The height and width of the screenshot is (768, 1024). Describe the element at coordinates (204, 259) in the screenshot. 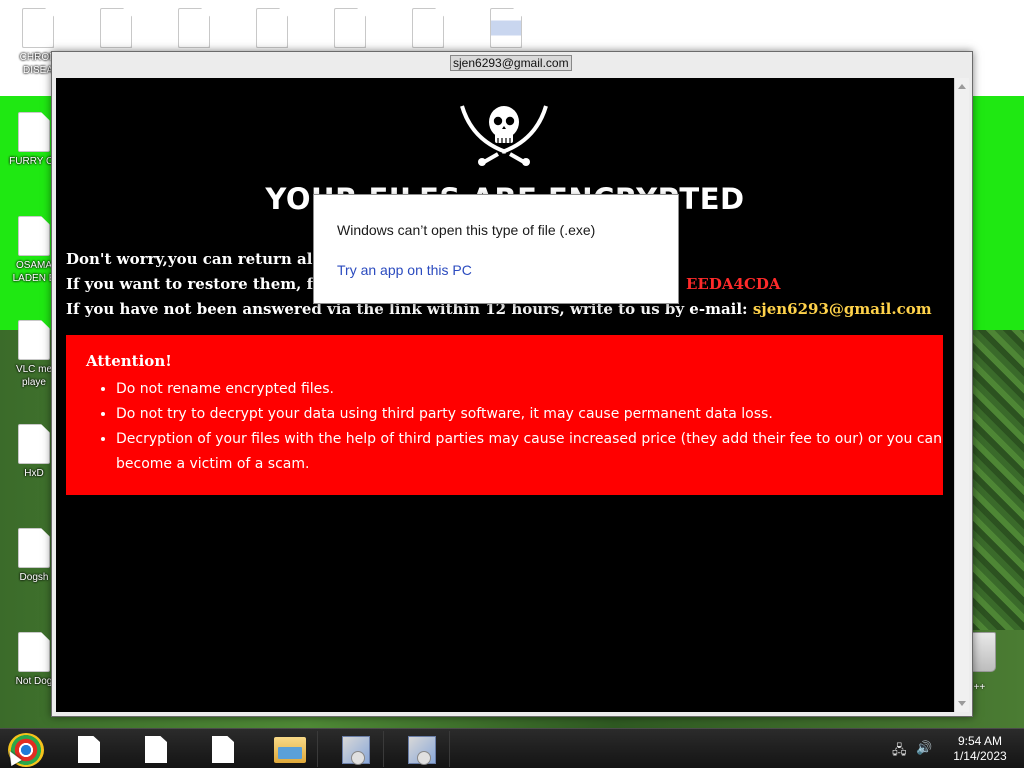

I see `ransom-line-1: Don't worry,you can return all yo` at that location.